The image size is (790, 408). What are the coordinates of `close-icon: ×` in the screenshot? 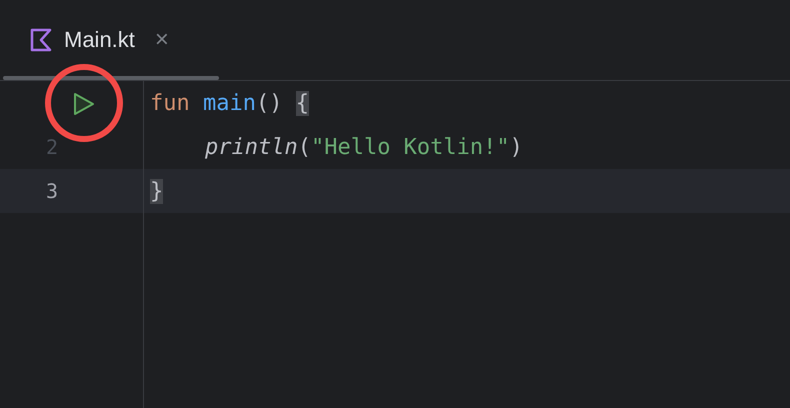 It's located at (161, 40).